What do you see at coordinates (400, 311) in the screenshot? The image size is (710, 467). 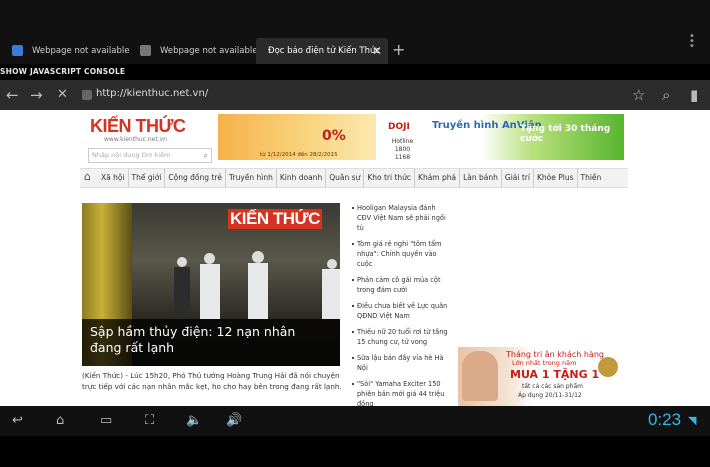 I see `news-item: Điều chưa biết về Lực quân QĐND Việt Nam` at bounding box center [400, 311].